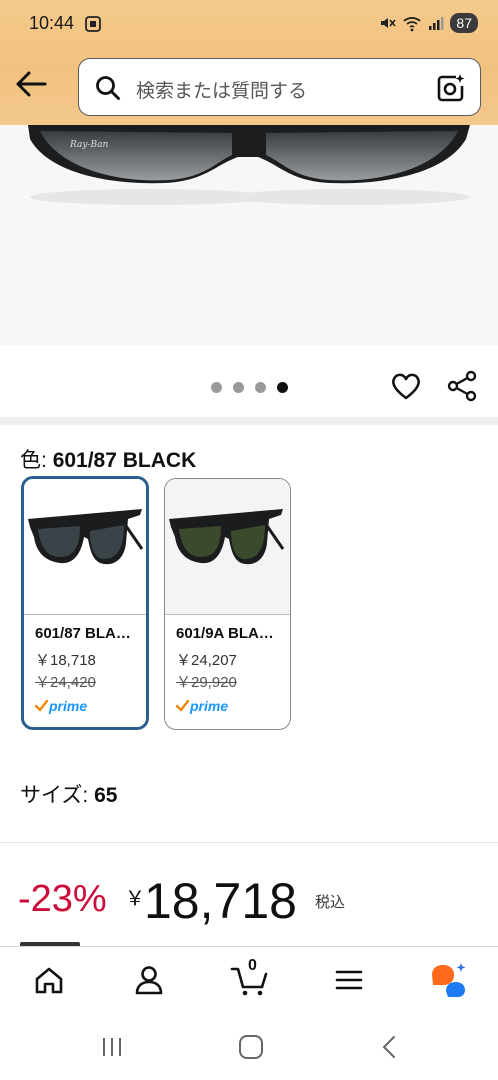 This screenshot has height=1080, width=498. What do you see at coordinates (124, 460) in the screenshot?
I see `color-value: 601/87 BLACK` at bounding box center [124, 460].